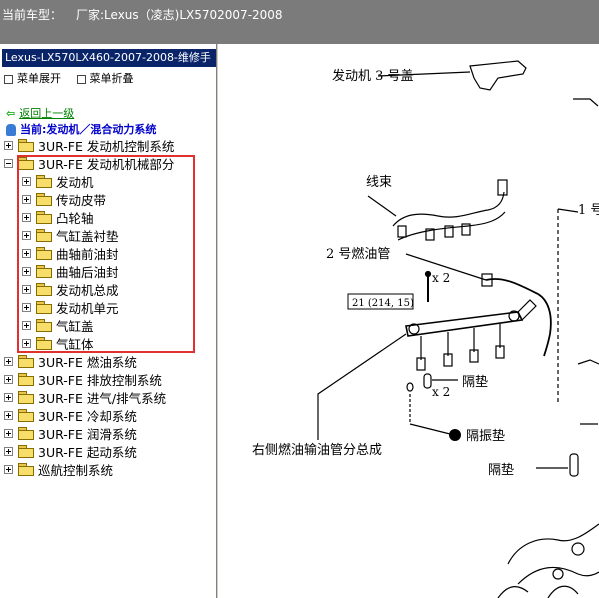  I want to click on label-torque: 21 (214, 15), so click(383, 303).